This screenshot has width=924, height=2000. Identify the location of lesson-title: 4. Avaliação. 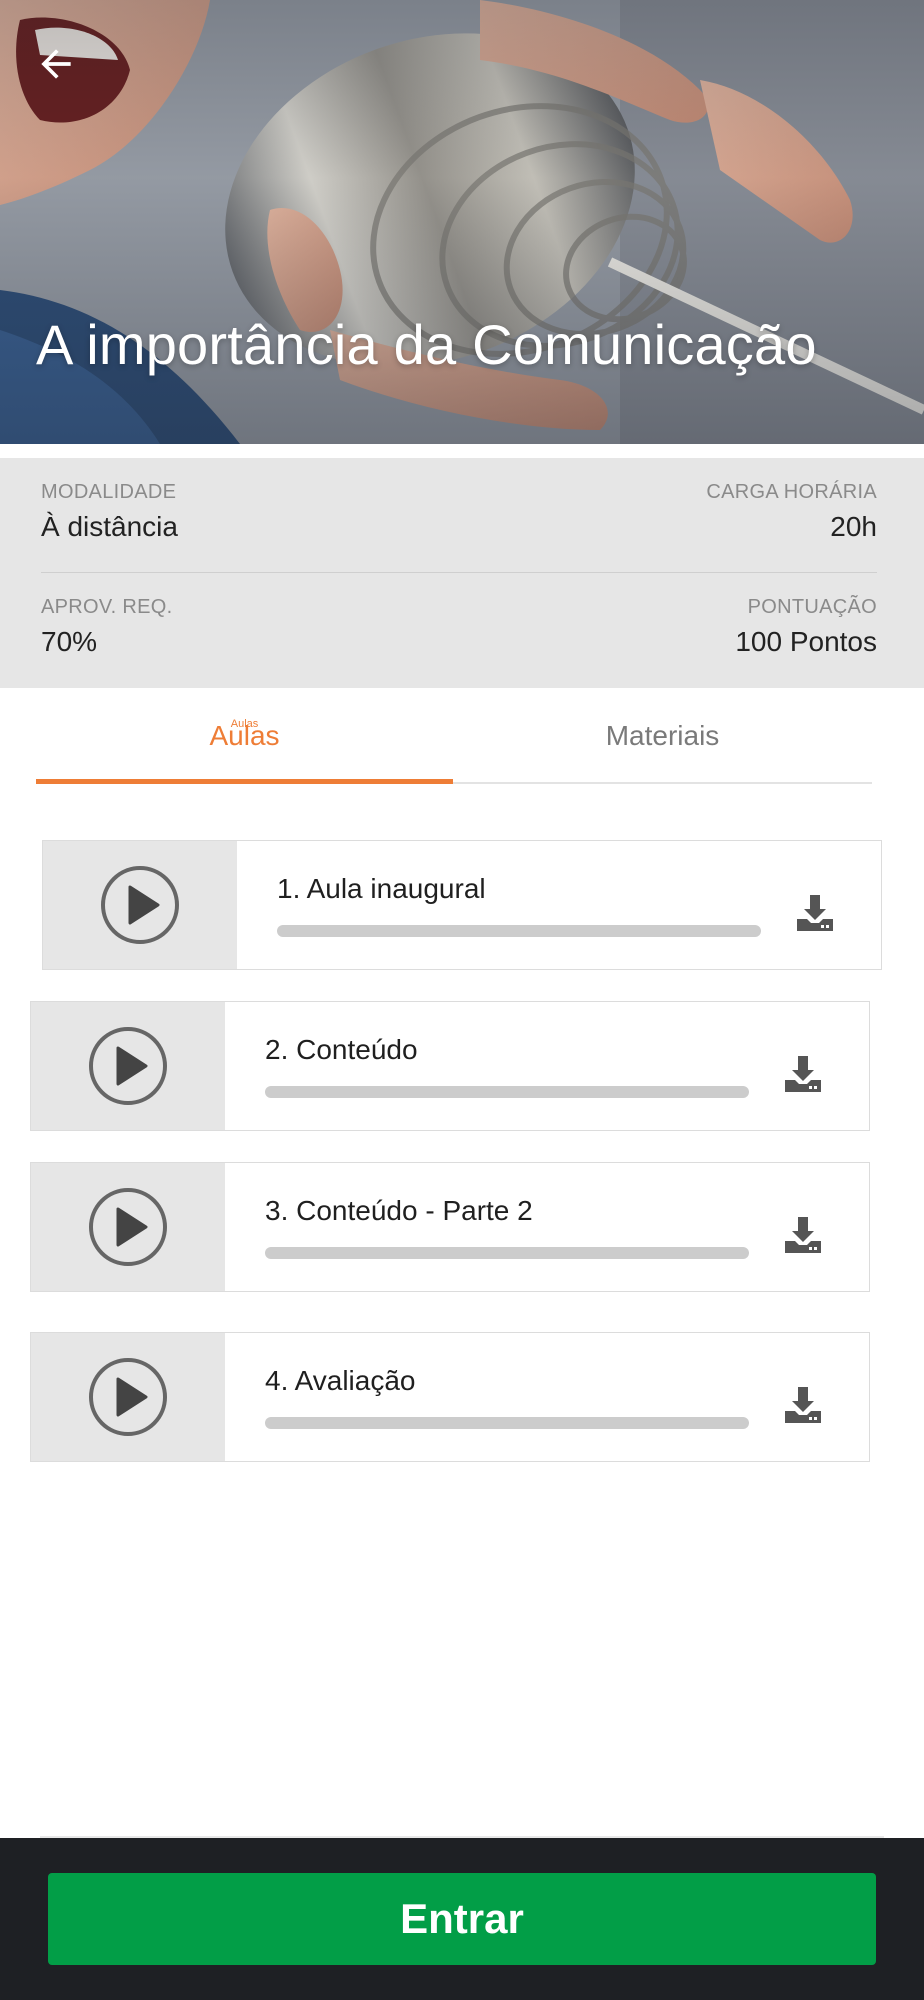
(340, 1380).